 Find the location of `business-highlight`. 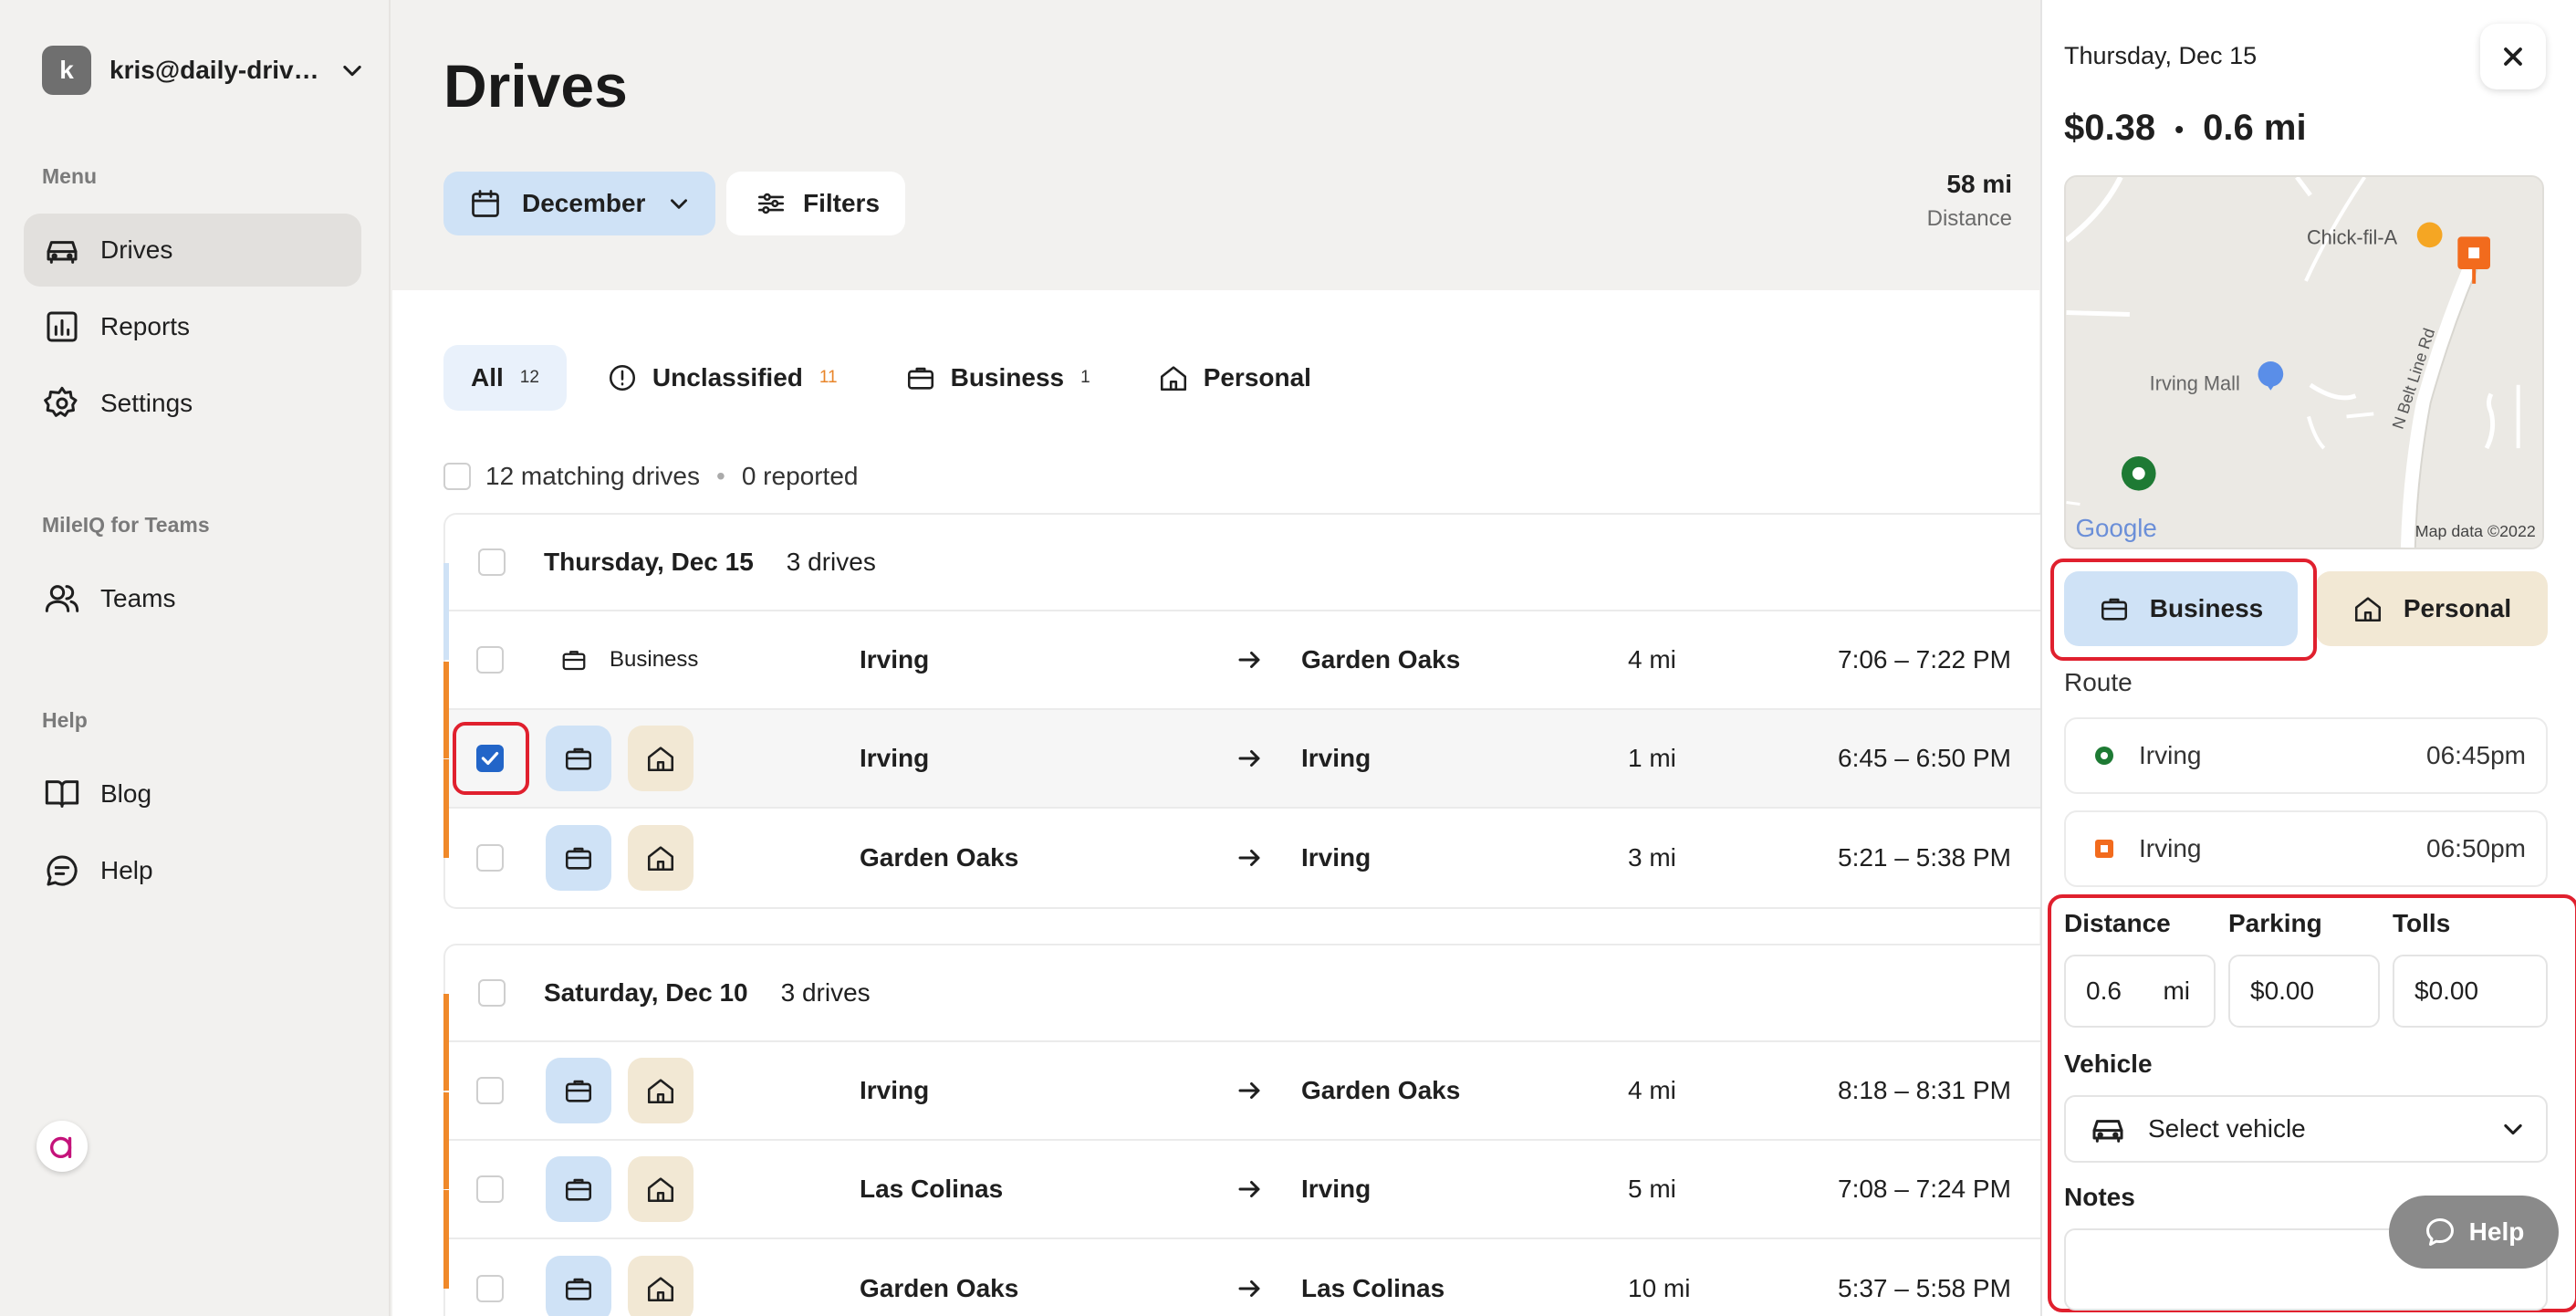

business-highlight is located at coordinates (2183, 610).